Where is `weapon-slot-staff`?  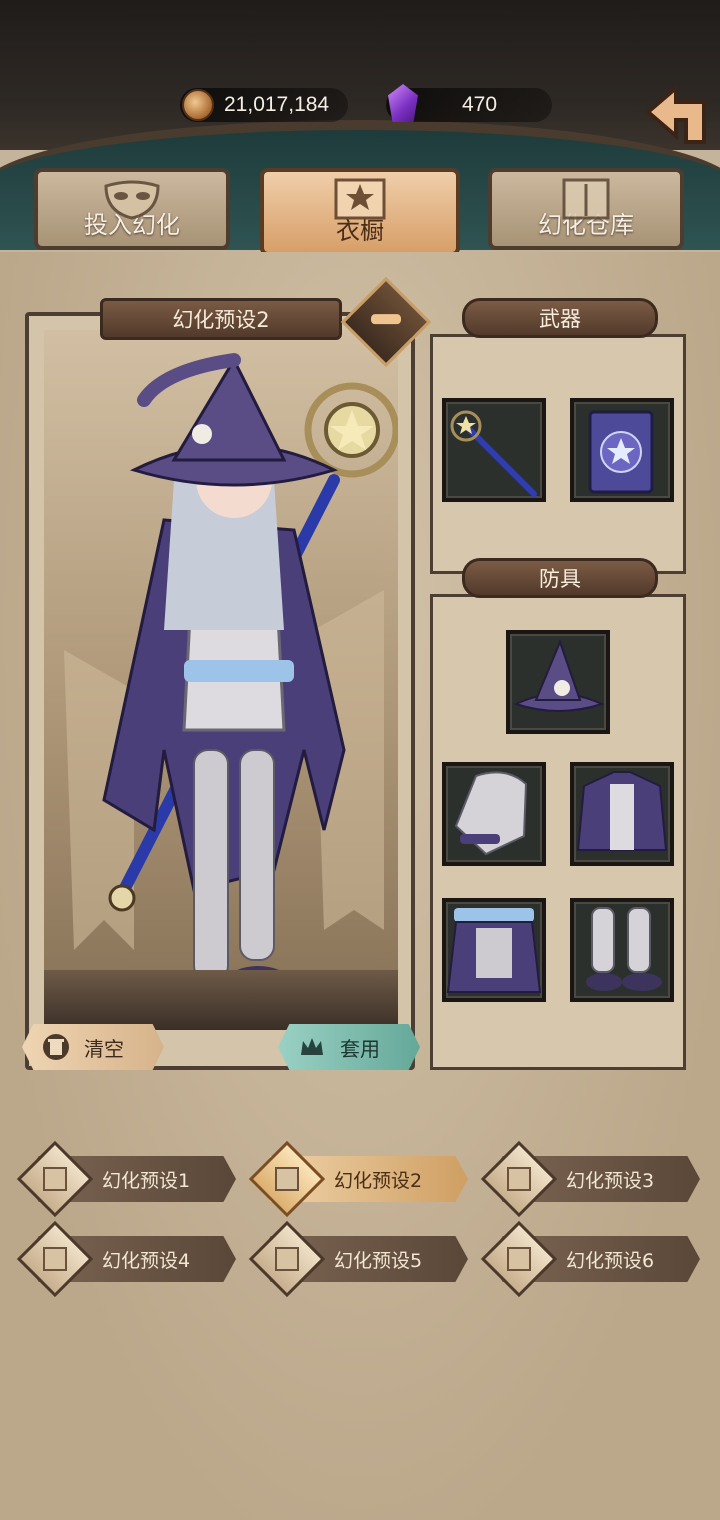 weapon-slot-staff is located at coordinates (494, 450).